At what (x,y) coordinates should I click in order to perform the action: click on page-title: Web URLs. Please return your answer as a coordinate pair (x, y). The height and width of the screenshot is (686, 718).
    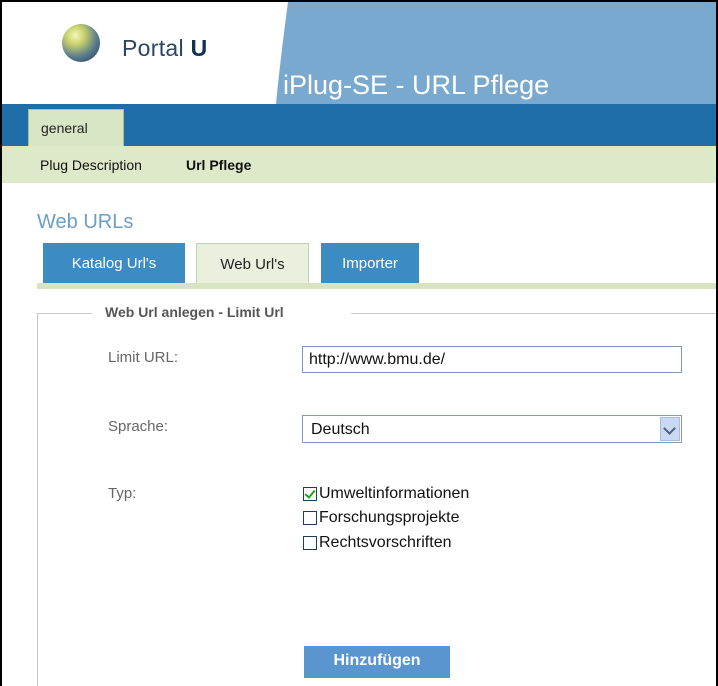
    Looking at the image, I should click on (85, 222).